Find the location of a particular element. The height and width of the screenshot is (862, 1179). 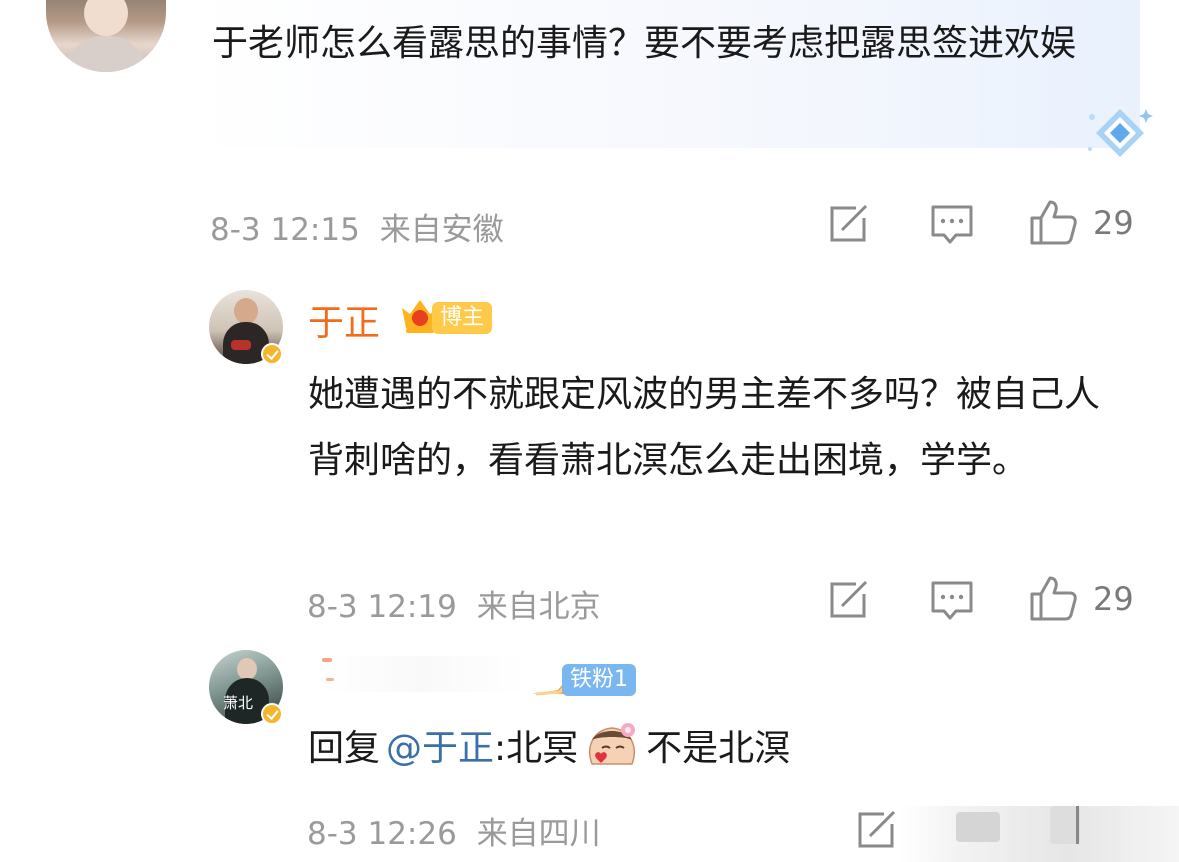

fan-badge: 铁粉1 is located at coordinates (599, 680).